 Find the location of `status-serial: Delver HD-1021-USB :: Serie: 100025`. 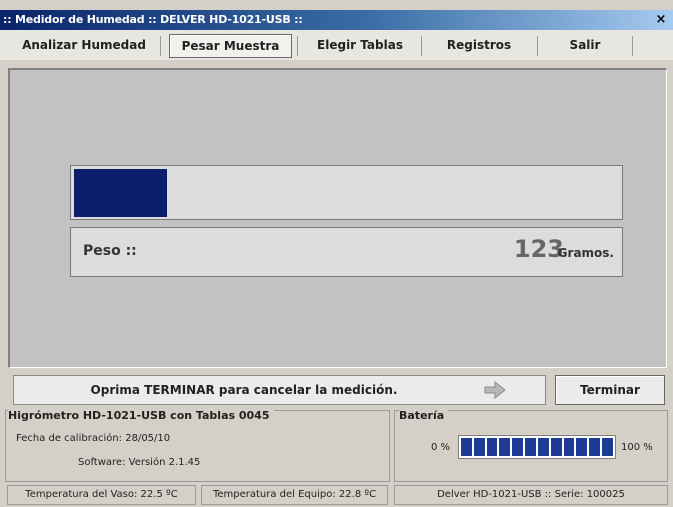

status-serial: Delver HD-1021-USB :: Serie: 100025 is located at coordinates (531, 495).